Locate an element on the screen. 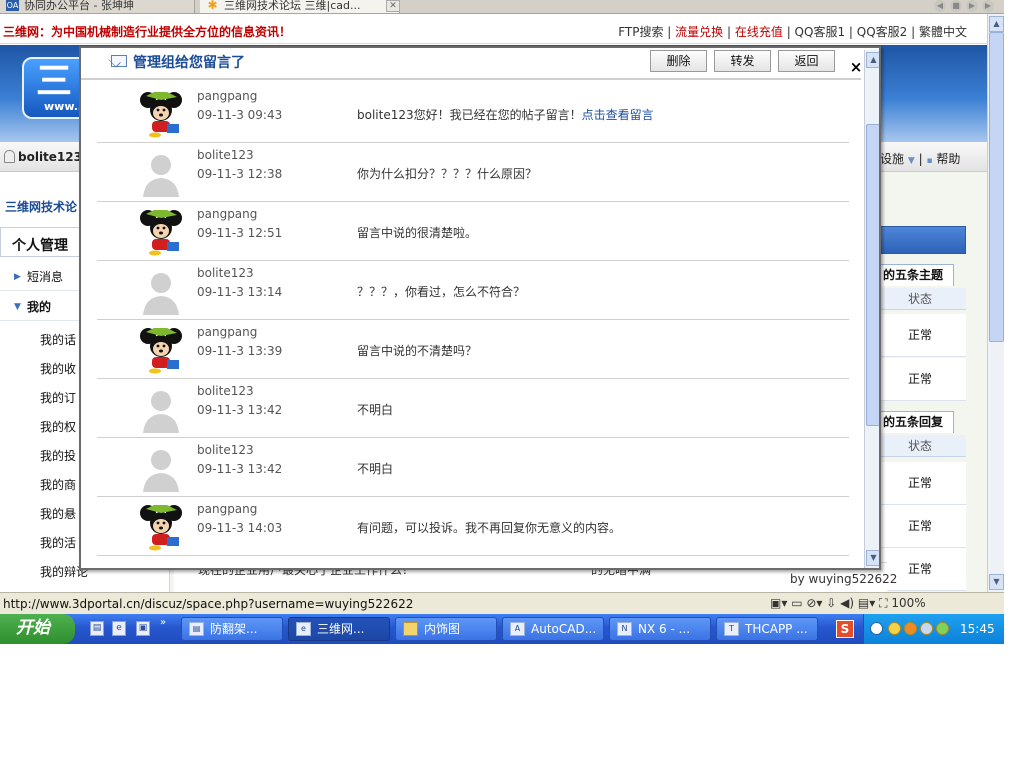  dialog-scrollbar: ▲ ▼ is located at coordinates (871, 309).